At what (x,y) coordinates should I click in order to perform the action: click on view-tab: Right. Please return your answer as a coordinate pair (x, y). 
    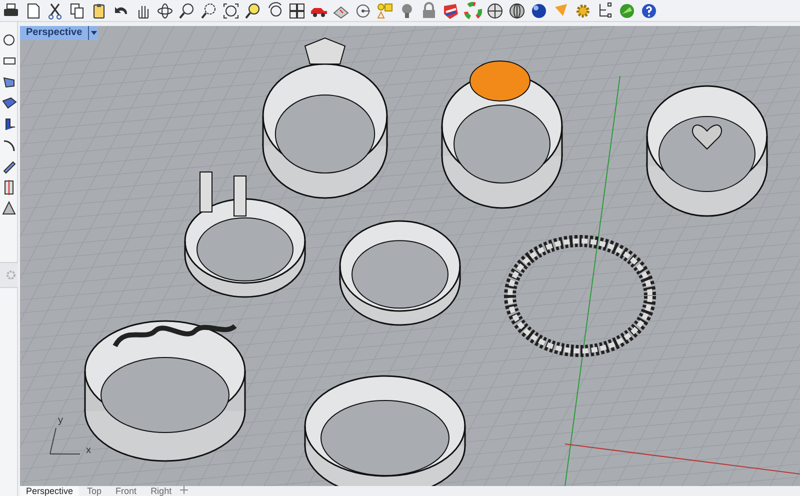
    Looking at the image, I should click on (161, 491).